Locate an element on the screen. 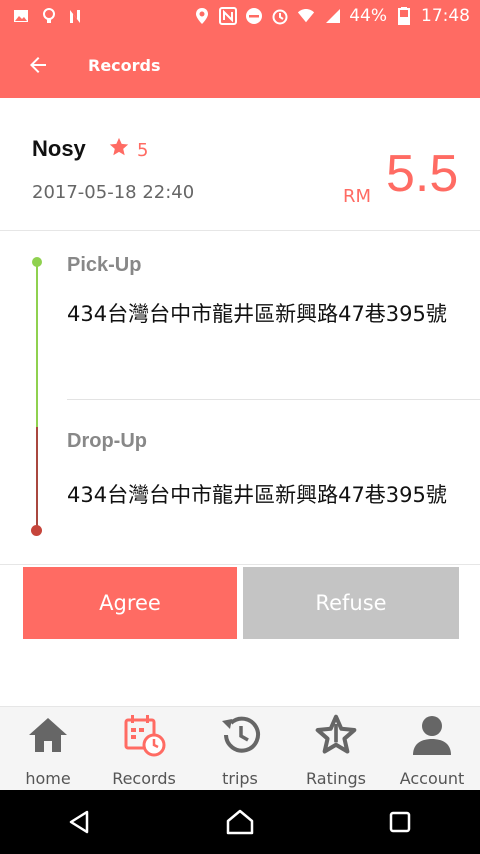 The image size is (480, 854). calendar-clock-icon is located at coordinates (144, 735).